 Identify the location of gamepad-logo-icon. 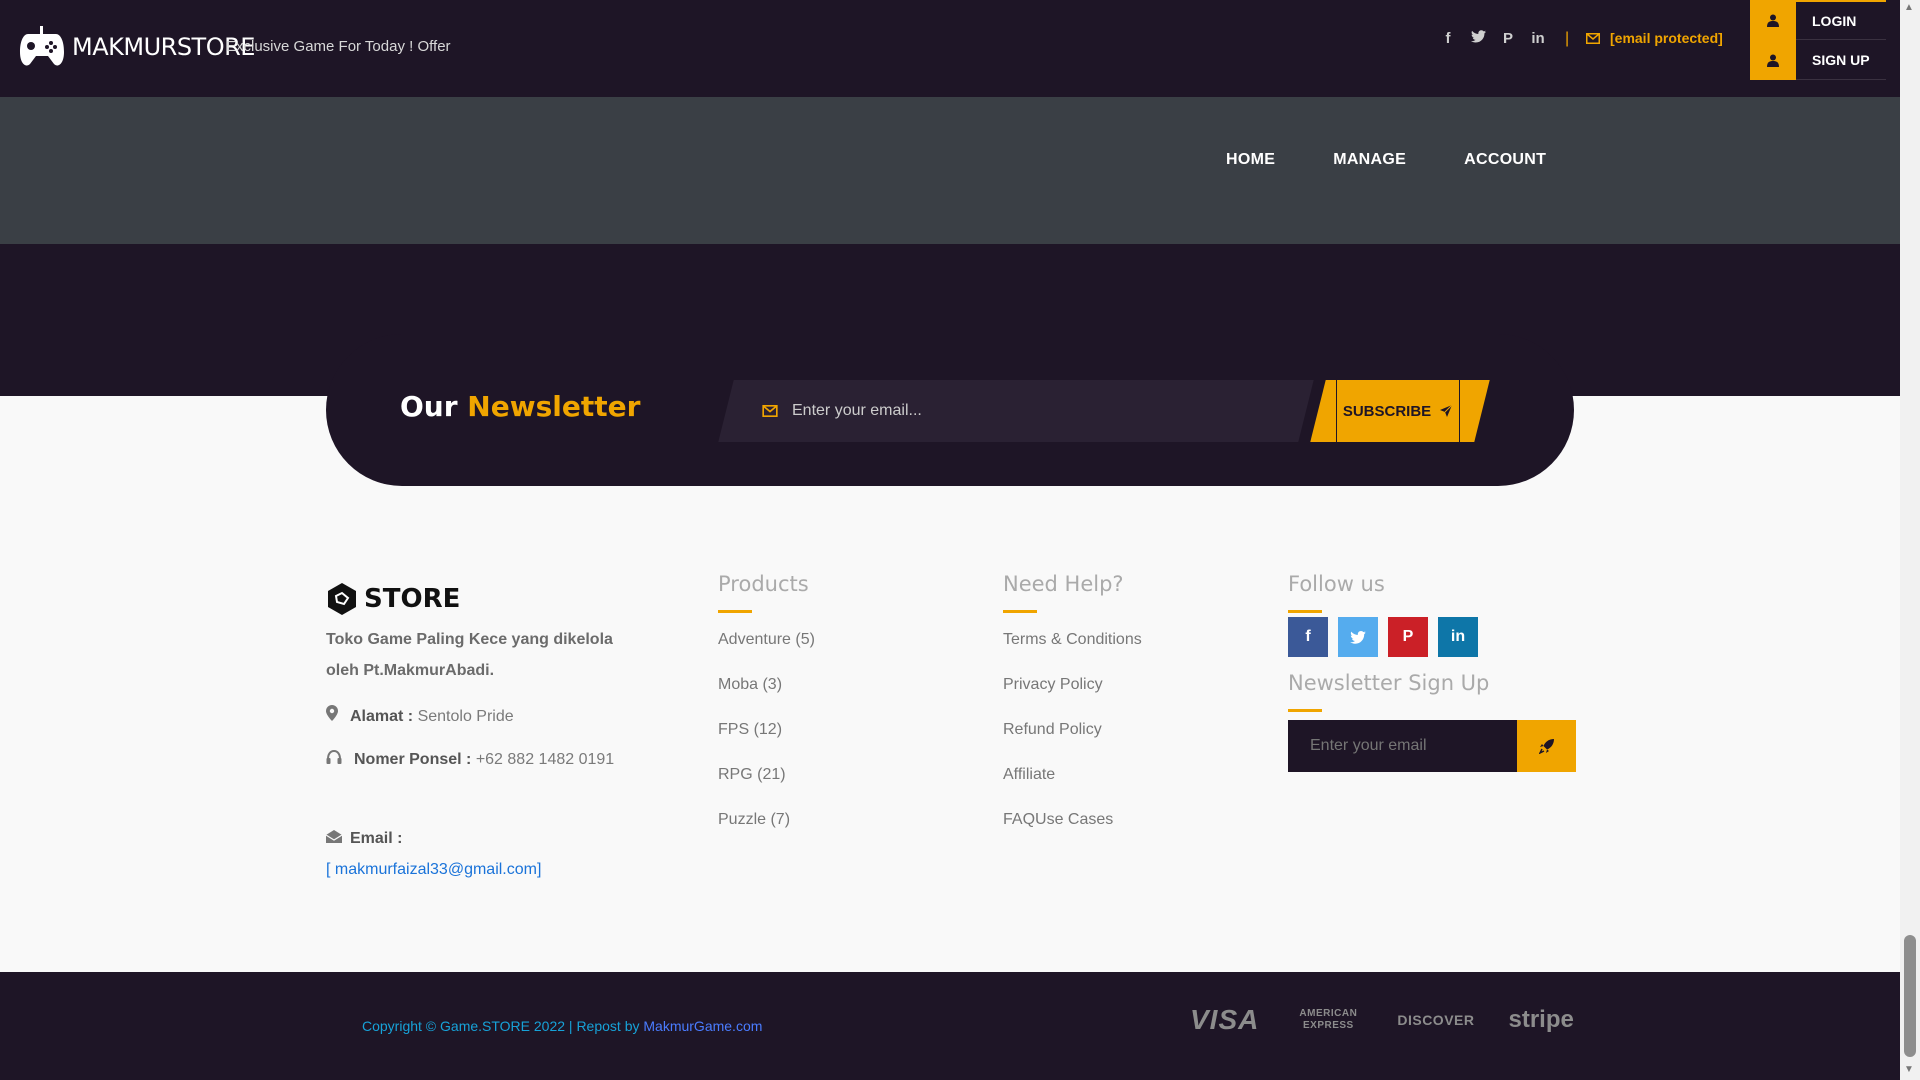
(42, 46).